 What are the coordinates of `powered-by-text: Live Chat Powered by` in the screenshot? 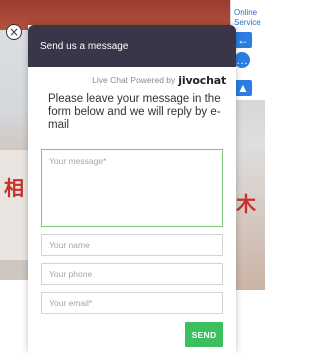 It's located at (134, 80).